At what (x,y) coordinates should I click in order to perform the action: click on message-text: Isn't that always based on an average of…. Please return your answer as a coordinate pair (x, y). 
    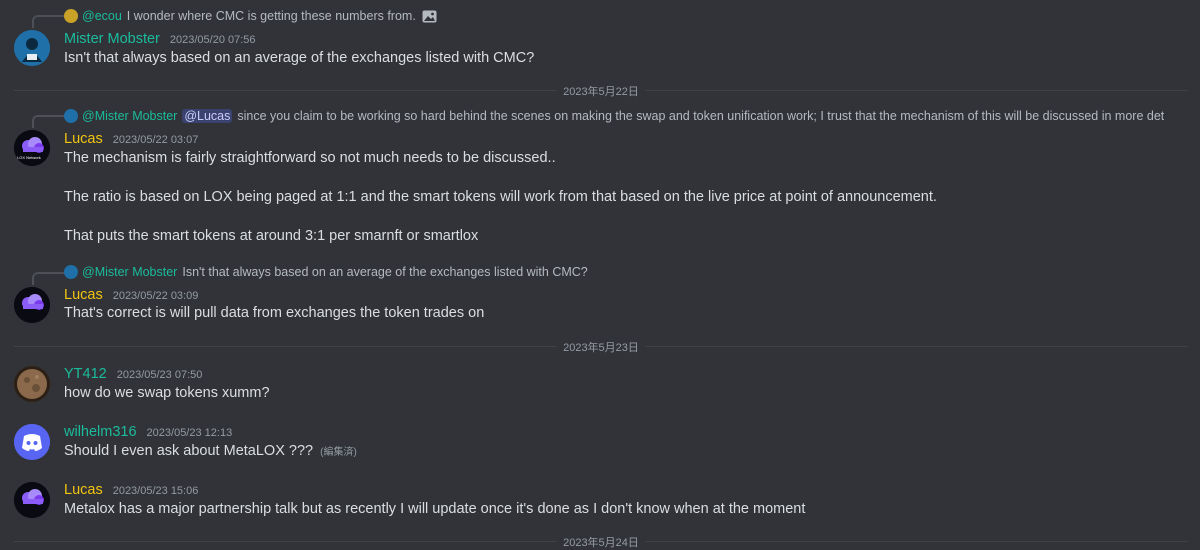
    Looking at the image, I should click on (299, 58).